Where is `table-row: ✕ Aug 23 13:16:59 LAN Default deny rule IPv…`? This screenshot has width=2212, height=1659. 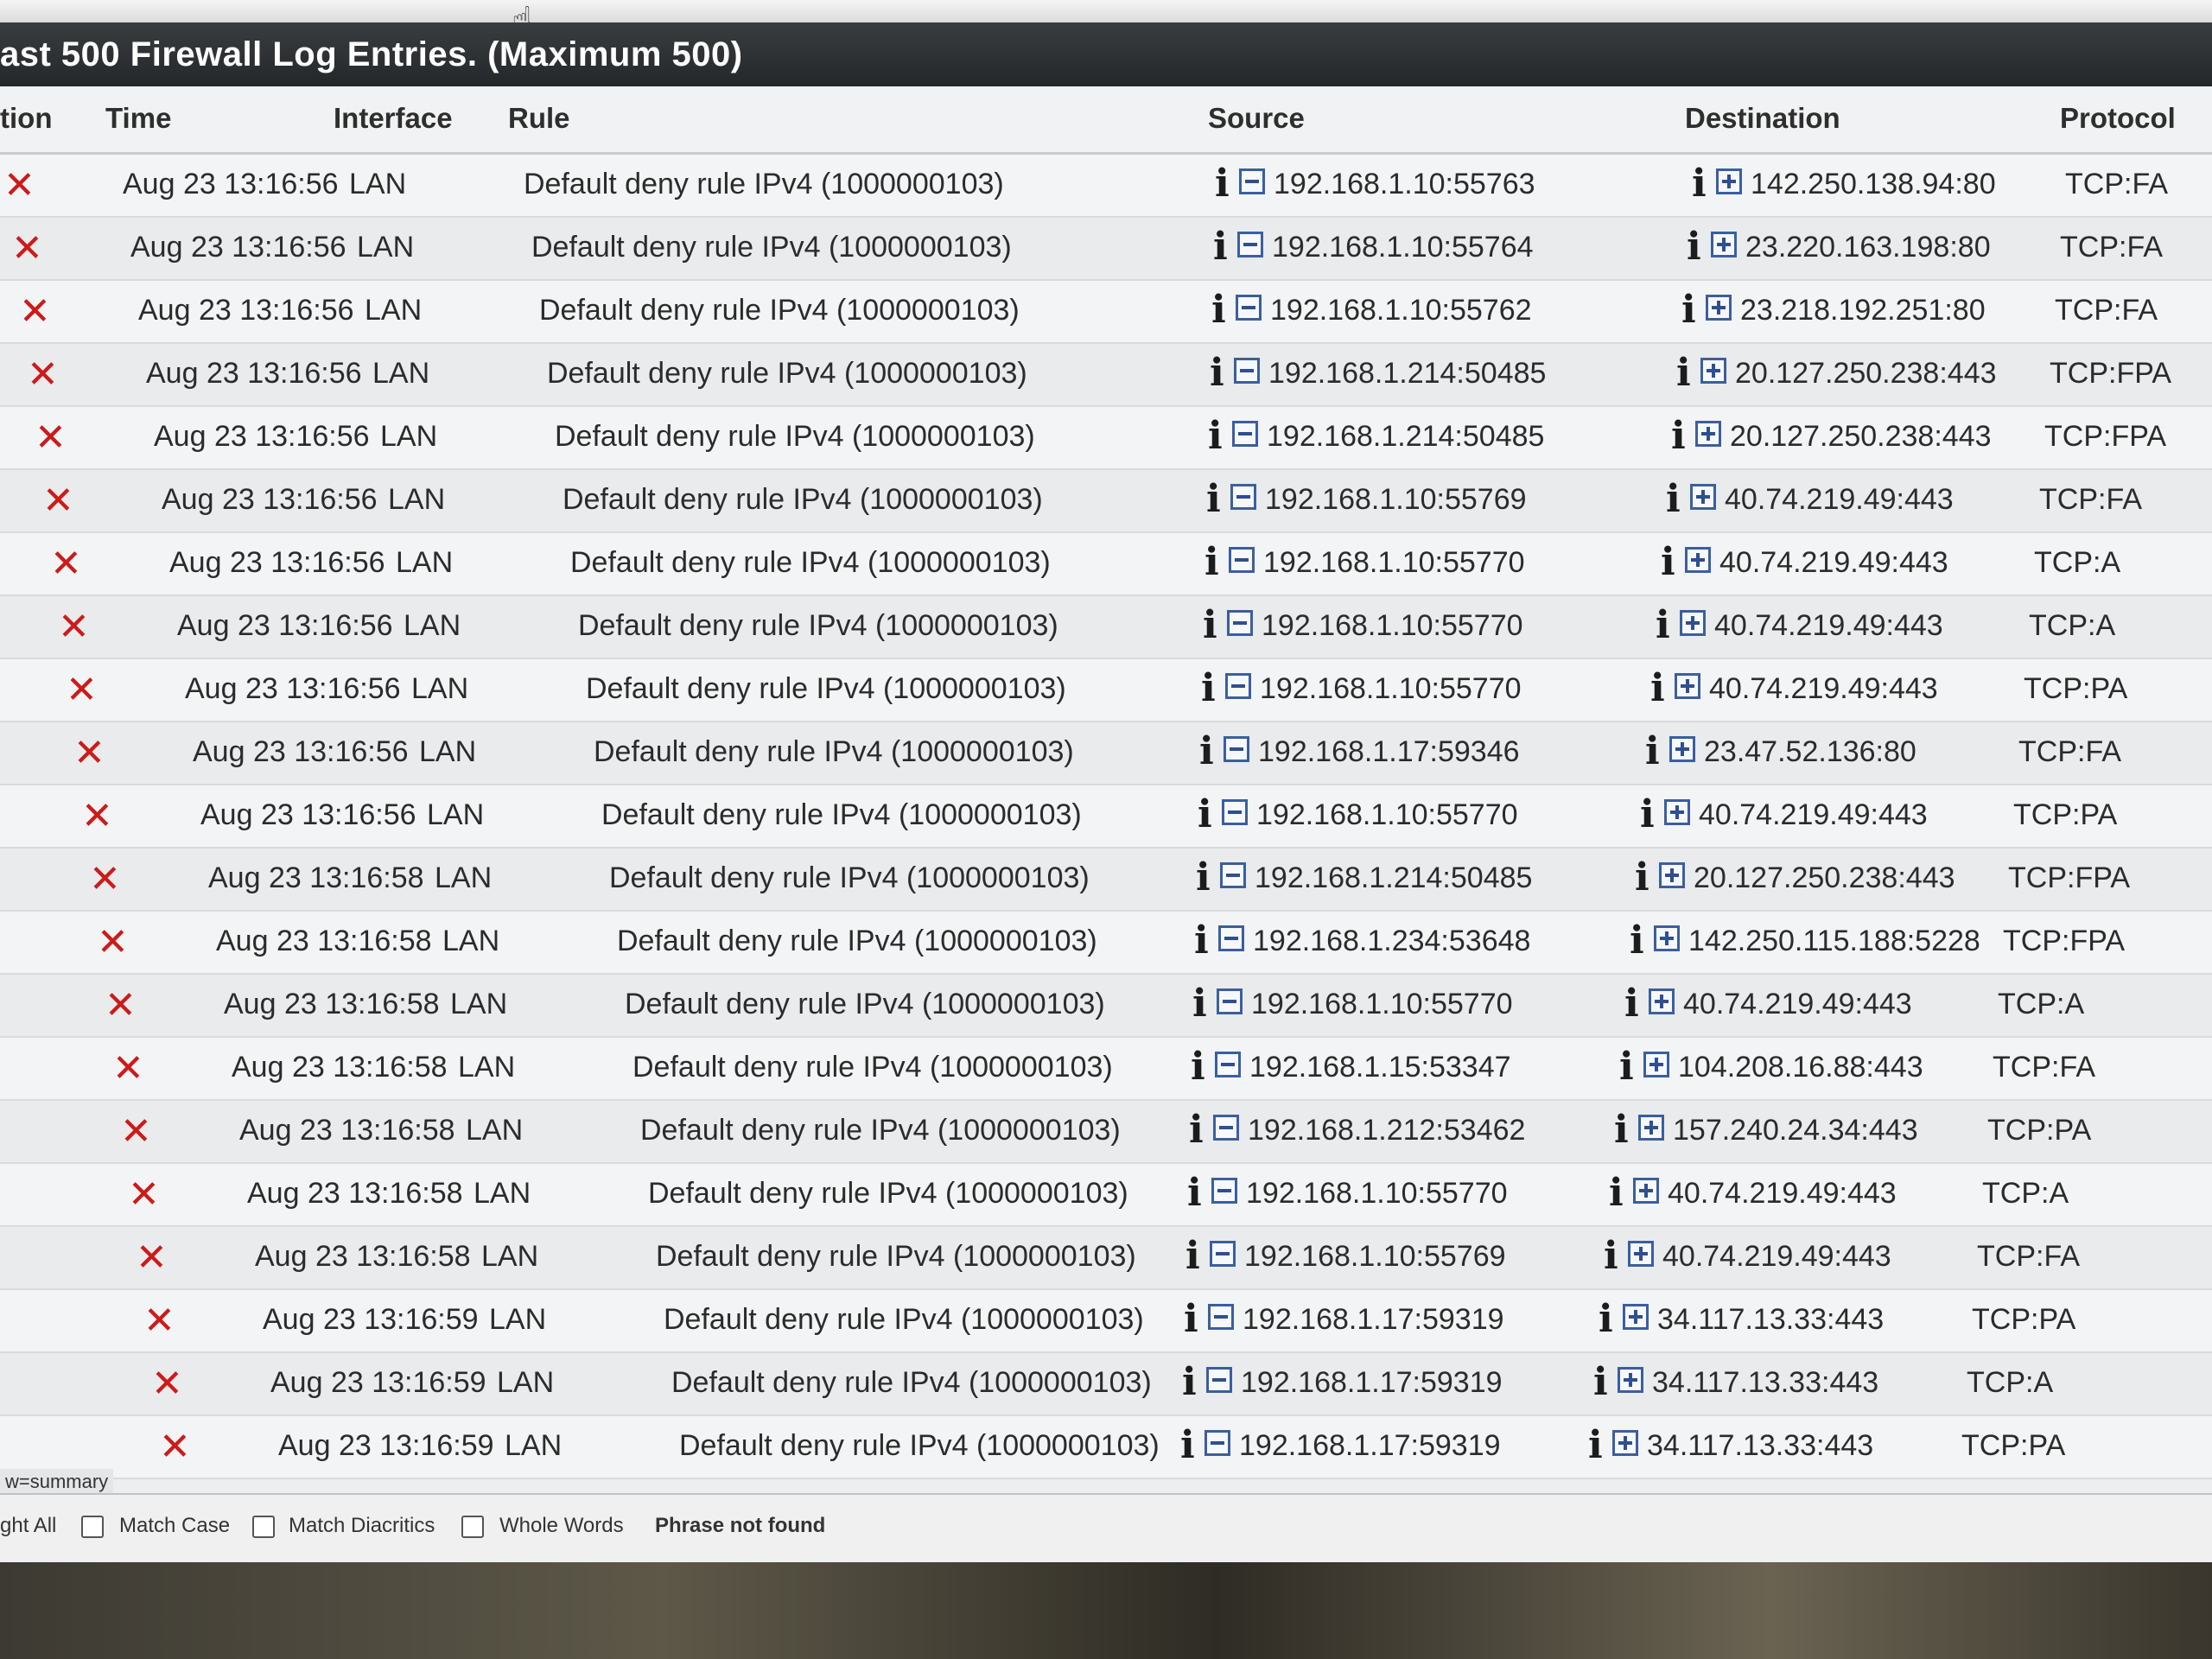 table-row: ✕ Aug 23 13:16:59 LAN Default deny rule IPv… is located at coordinates (1106, 1384).